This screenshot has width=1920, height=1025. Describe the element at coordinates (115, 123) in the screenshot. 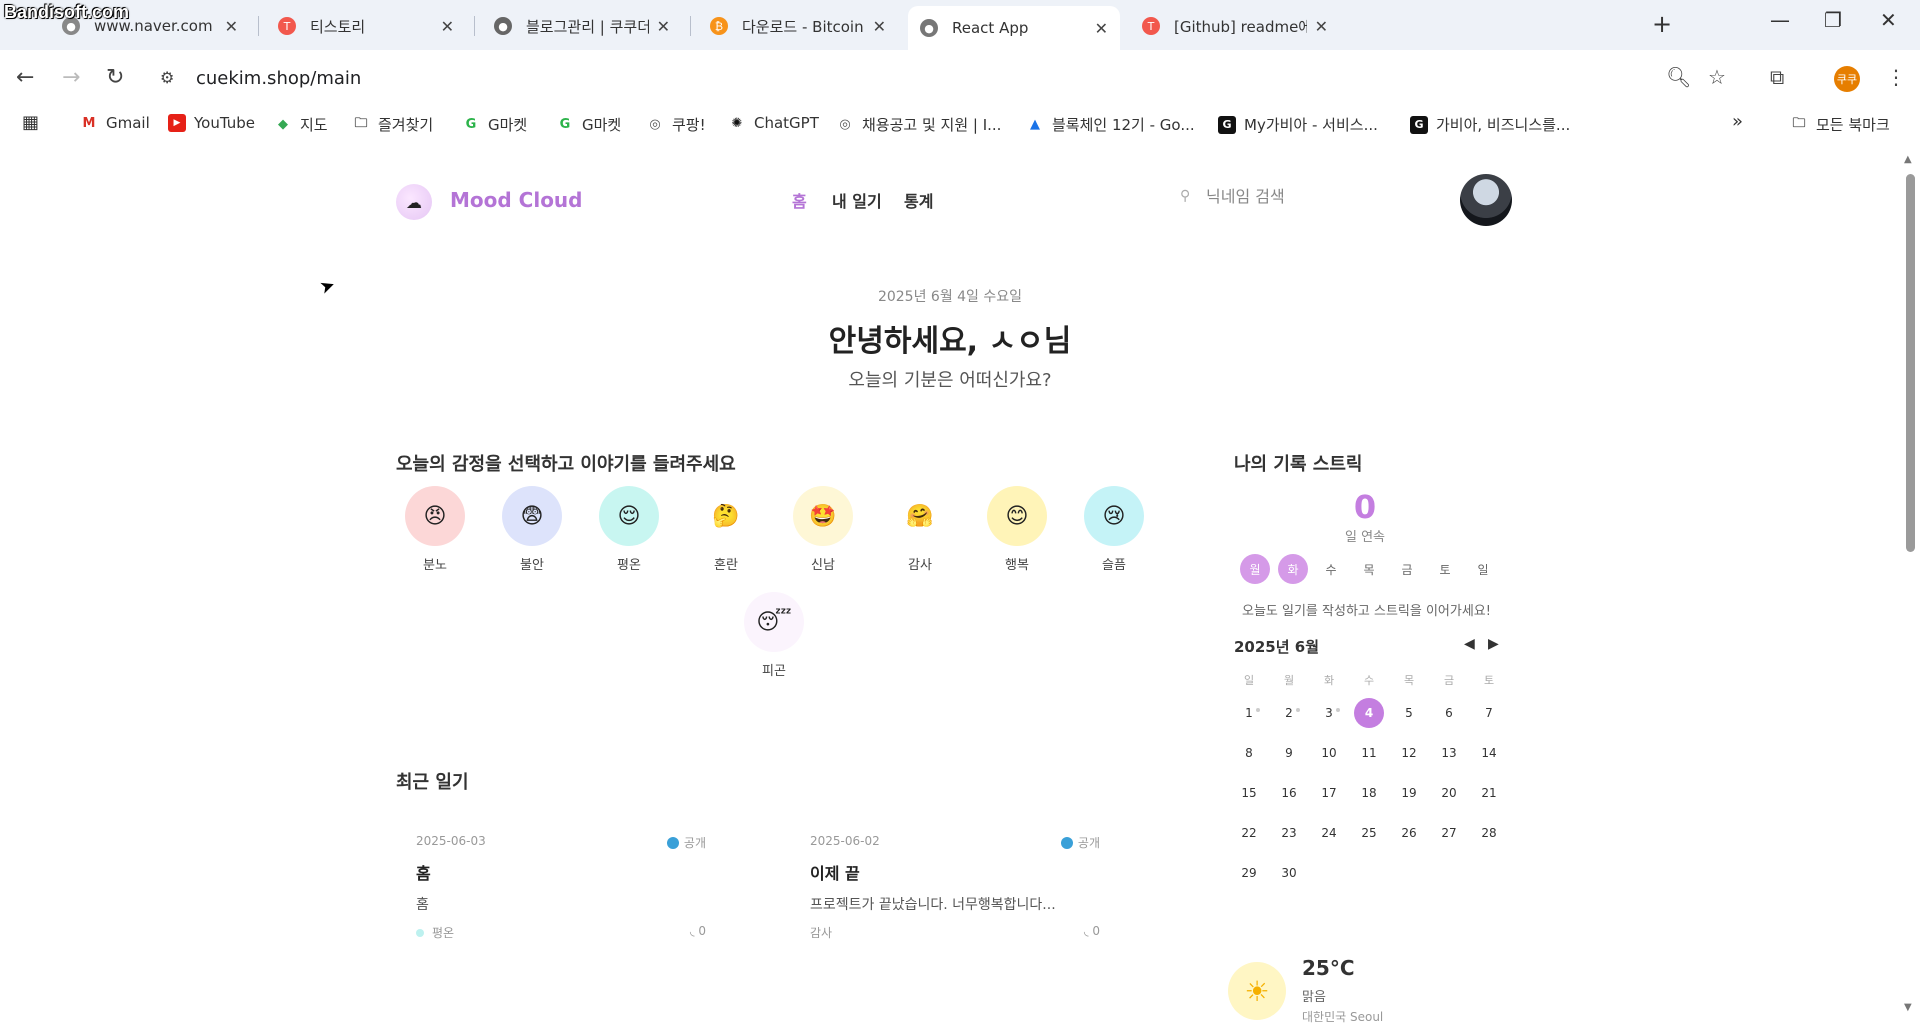

I see `bookmark-gmail: M Gmail` at that location.